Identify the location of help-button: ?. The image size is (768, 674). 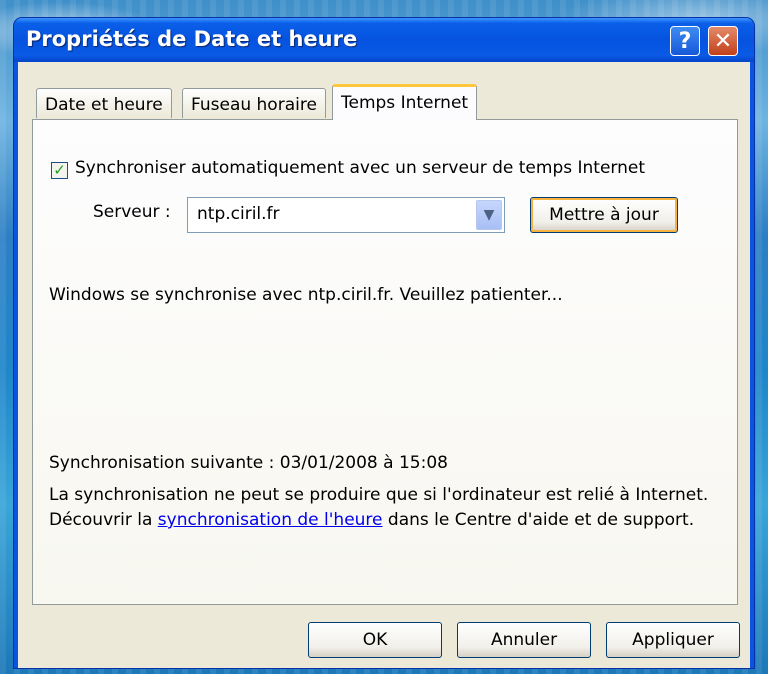
(685, 41).